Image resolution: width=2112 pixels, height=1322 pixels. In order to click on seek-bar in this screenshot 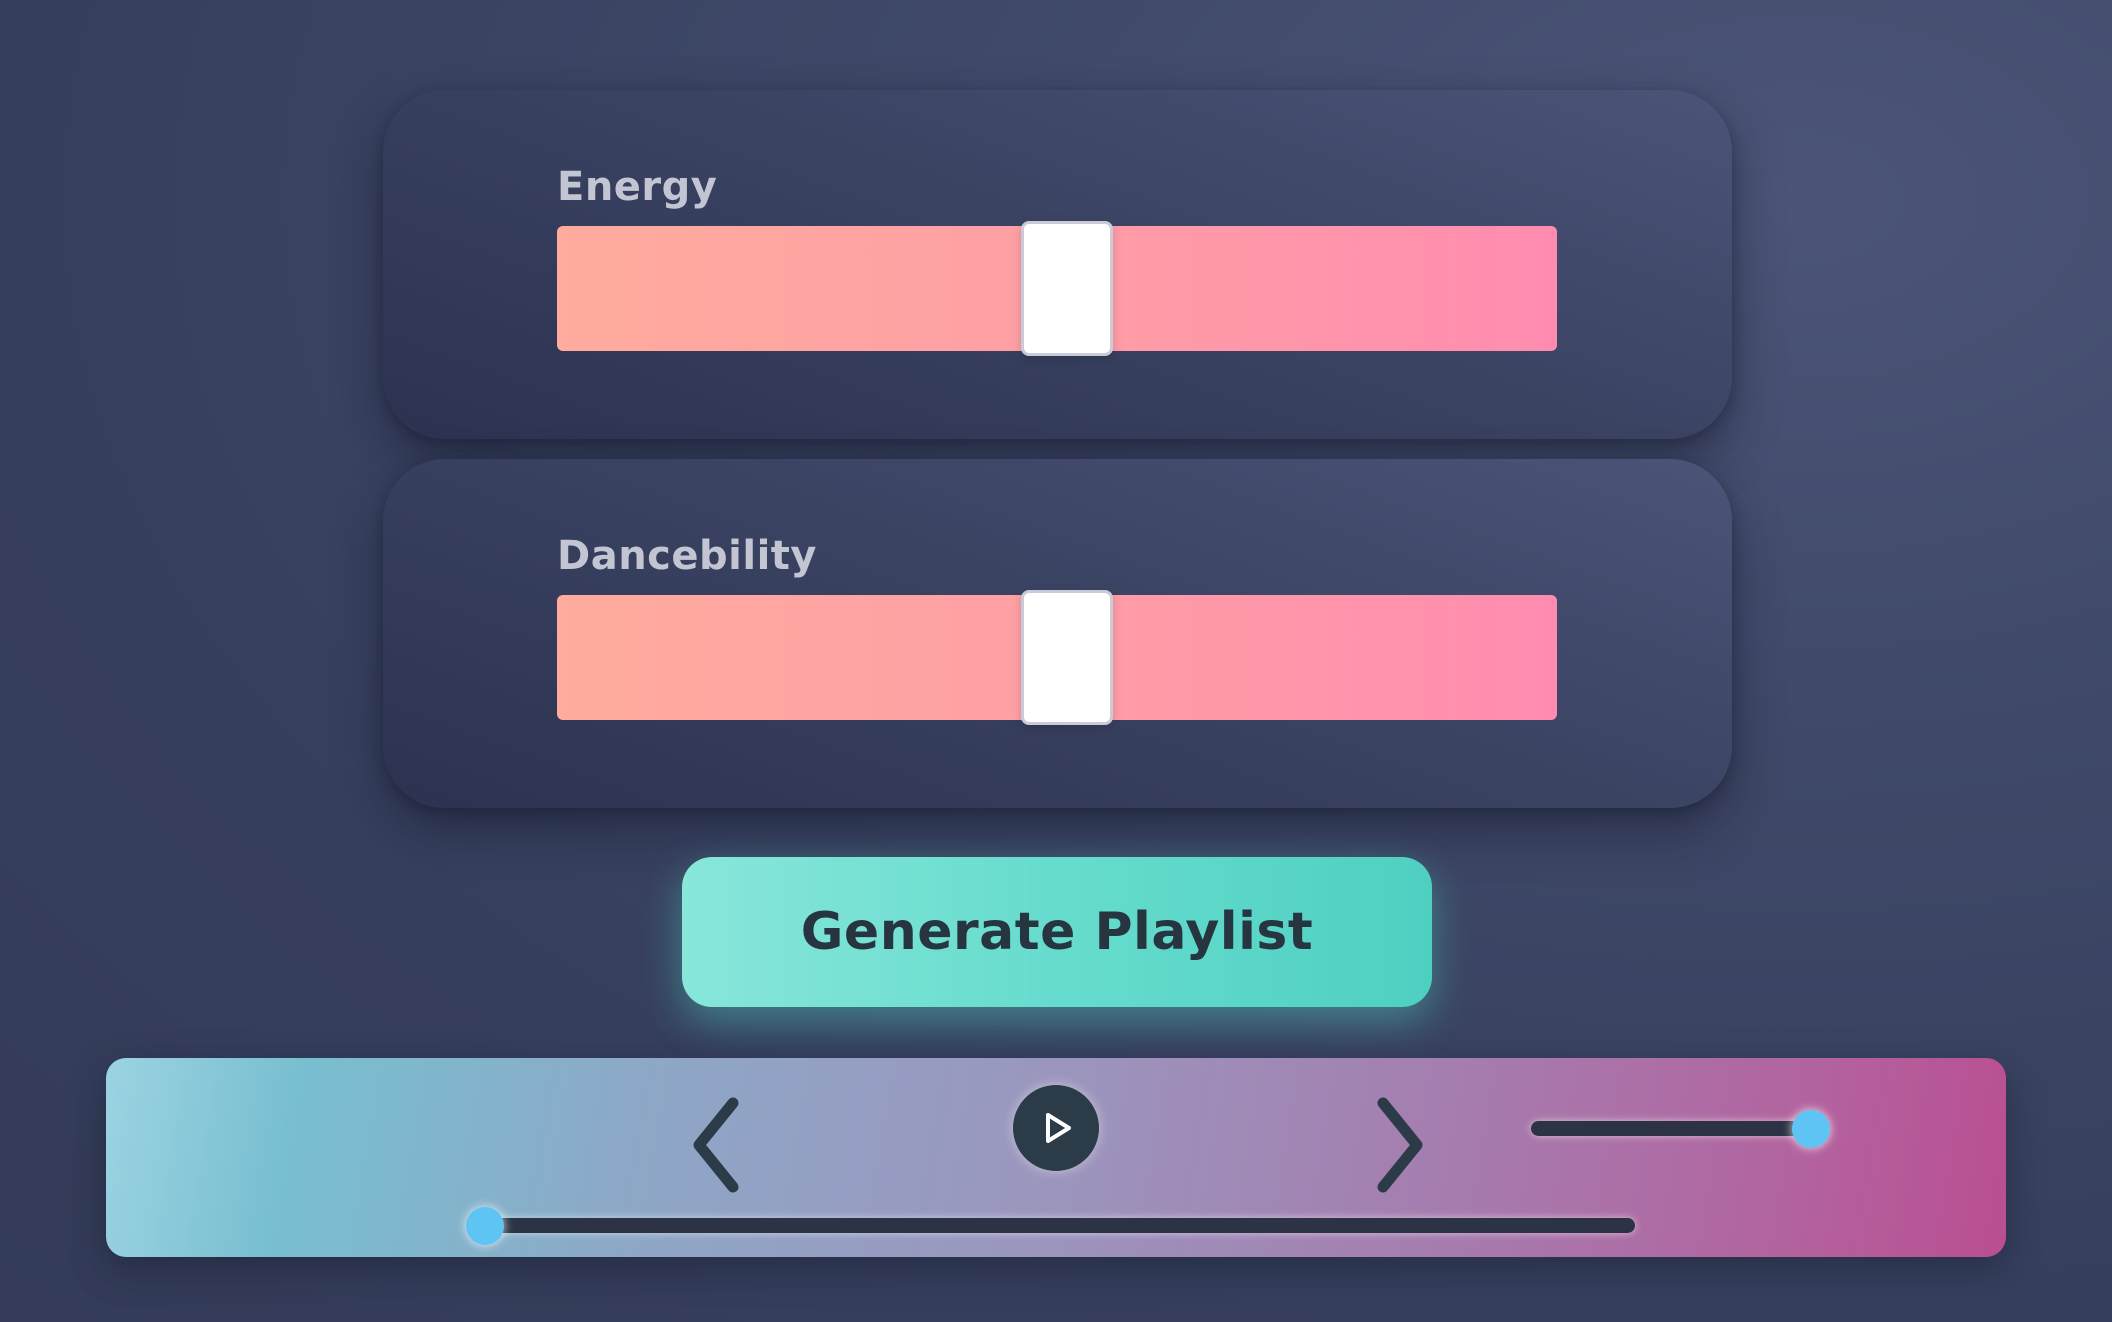, I will do `click(1050, 1225)`.